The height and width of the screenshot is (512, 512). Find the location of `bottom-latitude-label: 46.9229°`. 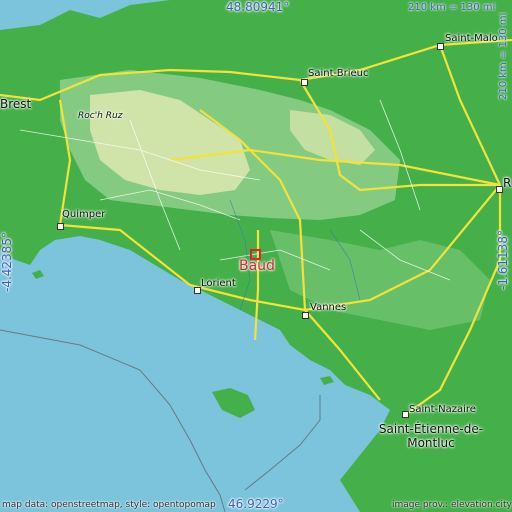

bottom-latitude-label: 46.9229° is located at coordinates (256, 504).